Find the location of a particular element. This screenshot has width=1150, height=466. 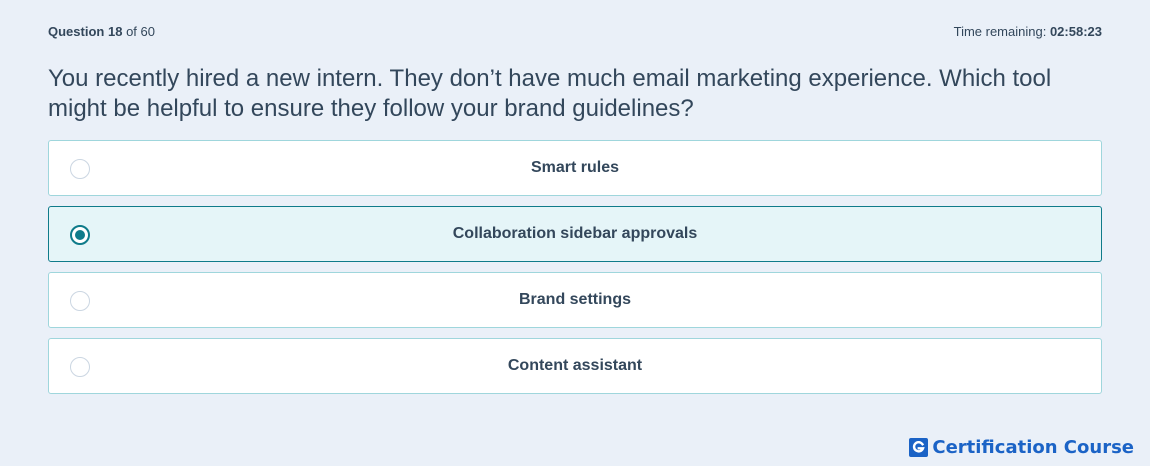

answer-label: Collaboration sidebar approvals is located at coordinates (575, 233).